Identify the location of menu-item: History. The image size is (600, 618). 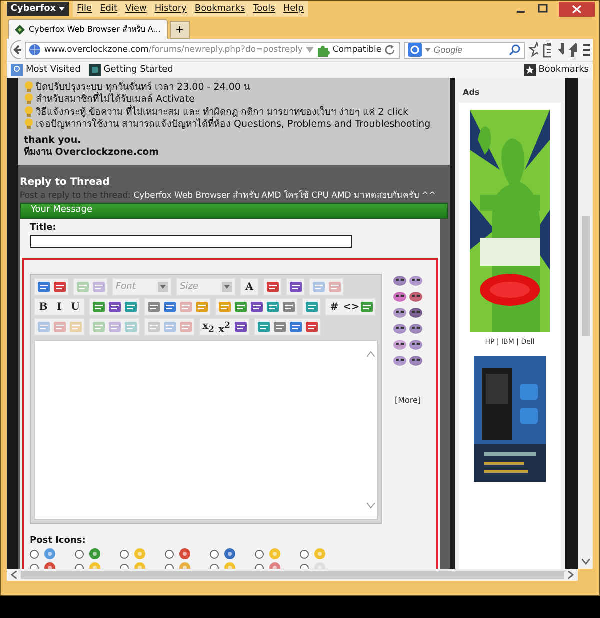
(170, 9).